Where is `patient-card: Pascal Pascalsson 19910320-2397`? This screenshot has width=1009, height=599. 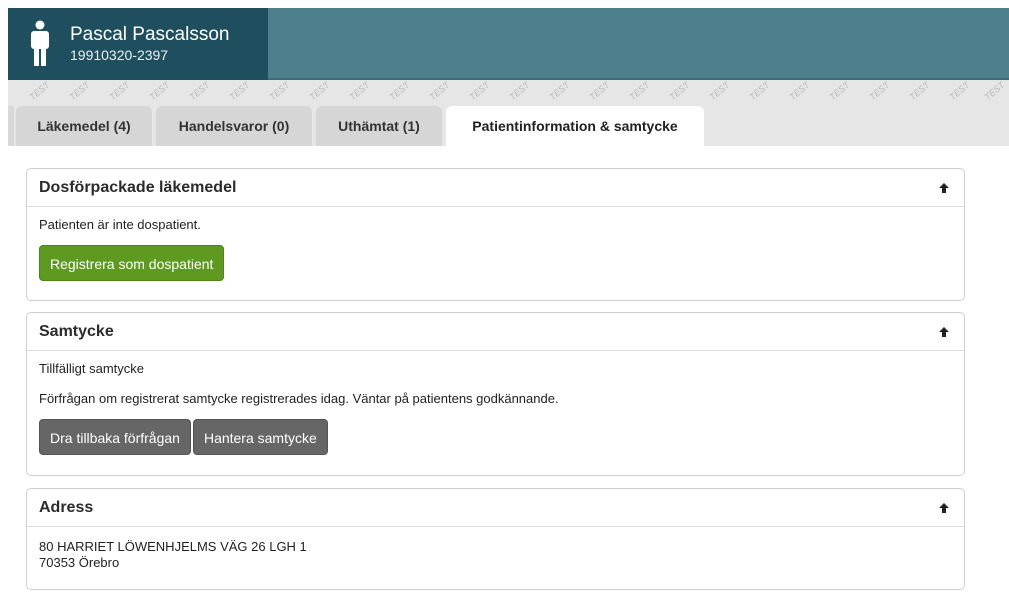
patient-card: Pascal Pascalsson 19910320-2397 is located at coordinates (138, 44).